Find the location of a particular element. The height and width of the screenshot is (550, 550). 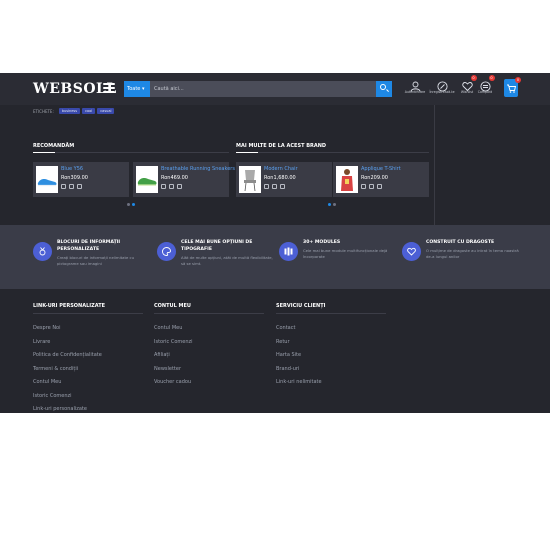

tag-link: business is located at coordinates (69, 111).